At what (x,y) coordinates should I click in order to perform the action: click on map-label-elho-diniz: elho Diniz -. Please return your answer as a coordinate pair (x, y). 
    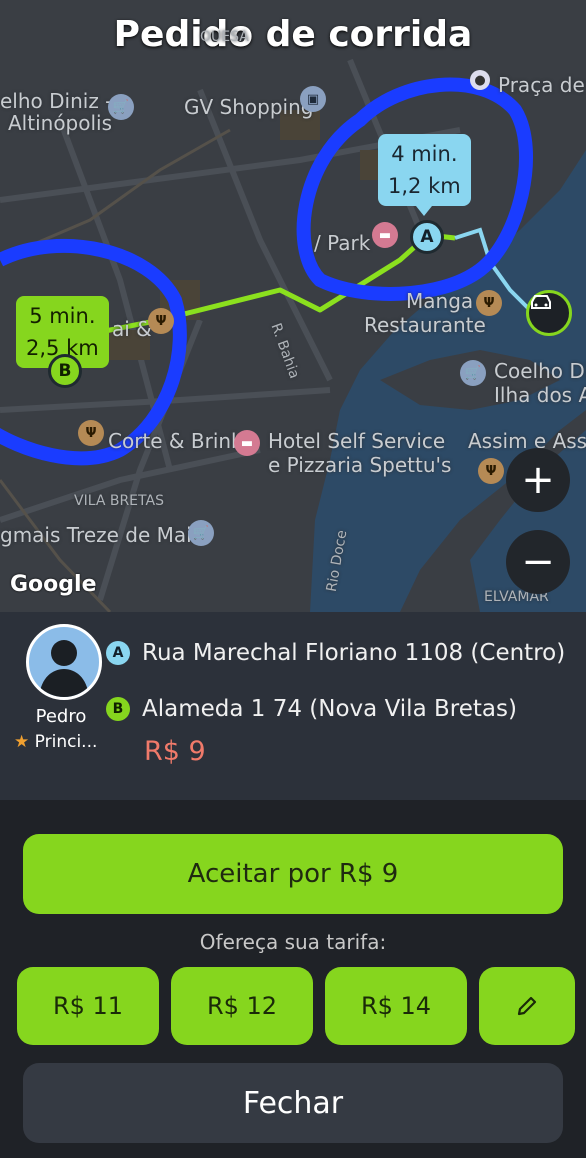
    Looking at the image, I should click on (56, 101).